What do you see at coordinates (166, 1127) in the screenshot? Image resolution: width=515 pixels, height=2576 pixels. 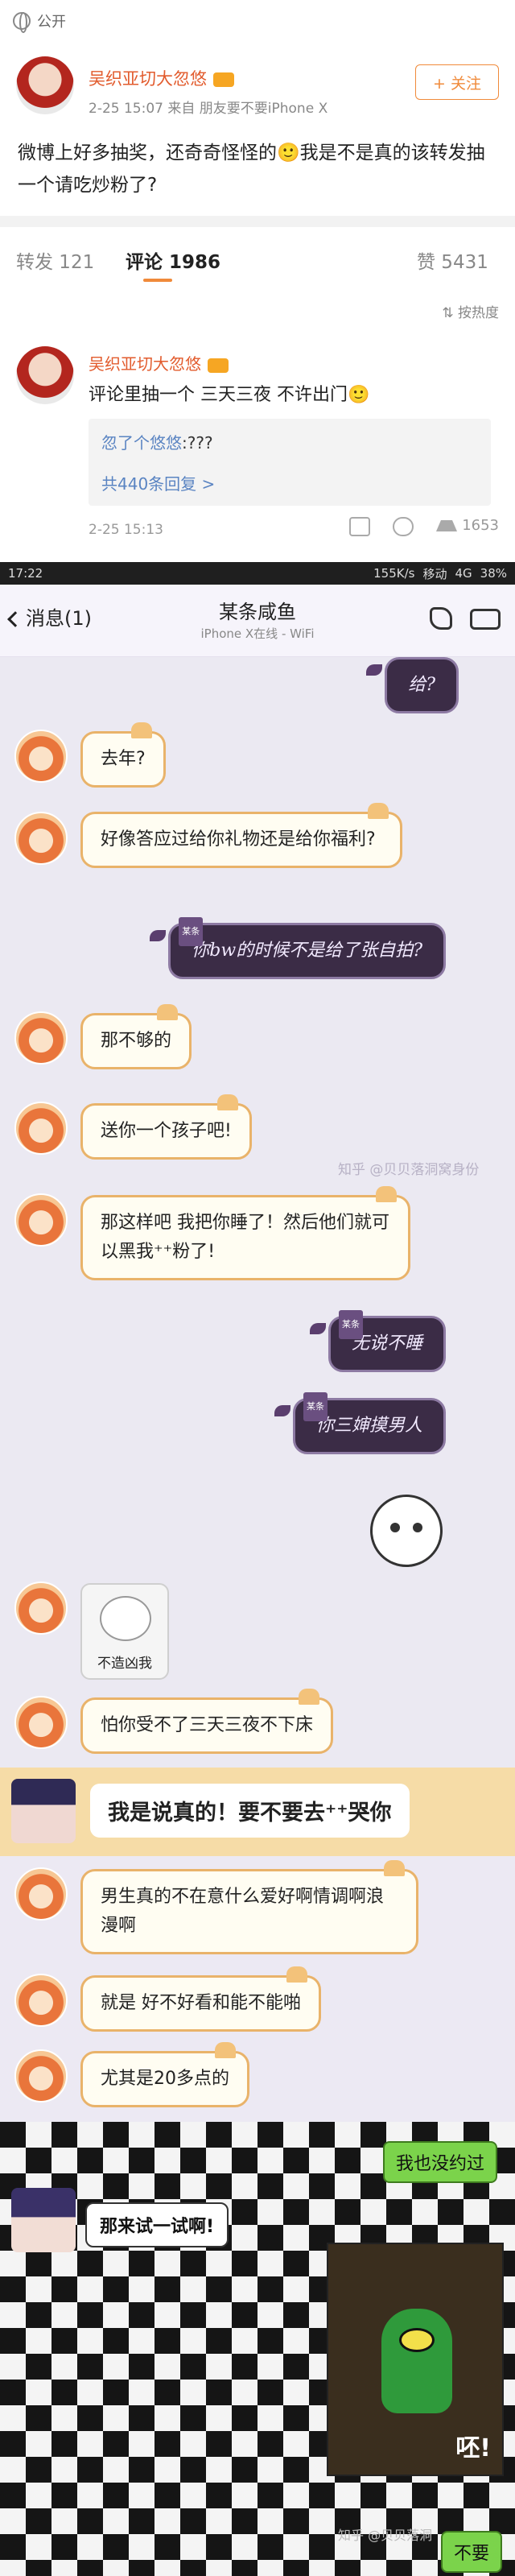 I see `message-bubble-left: 送你一个孩子吧!` at bounding box center [166, 1127].